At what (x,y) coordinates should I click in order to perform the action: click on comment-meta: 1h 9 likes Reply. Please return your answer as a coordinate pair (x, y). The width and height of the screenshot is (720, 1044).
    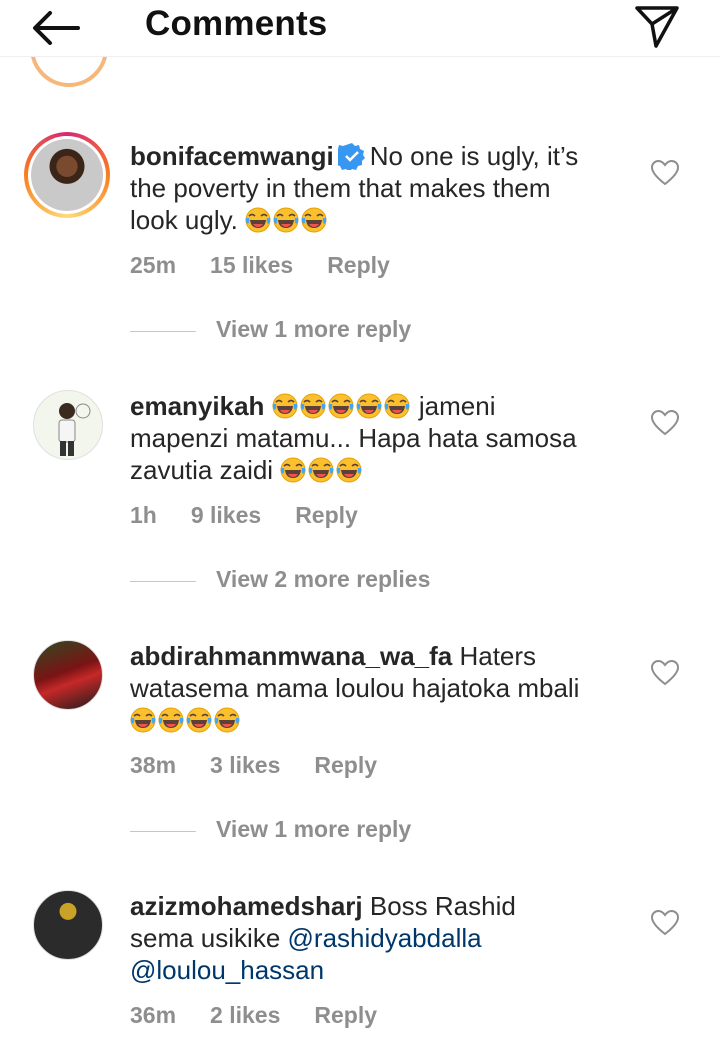
    Looking at the image, I should click on (261, 515).